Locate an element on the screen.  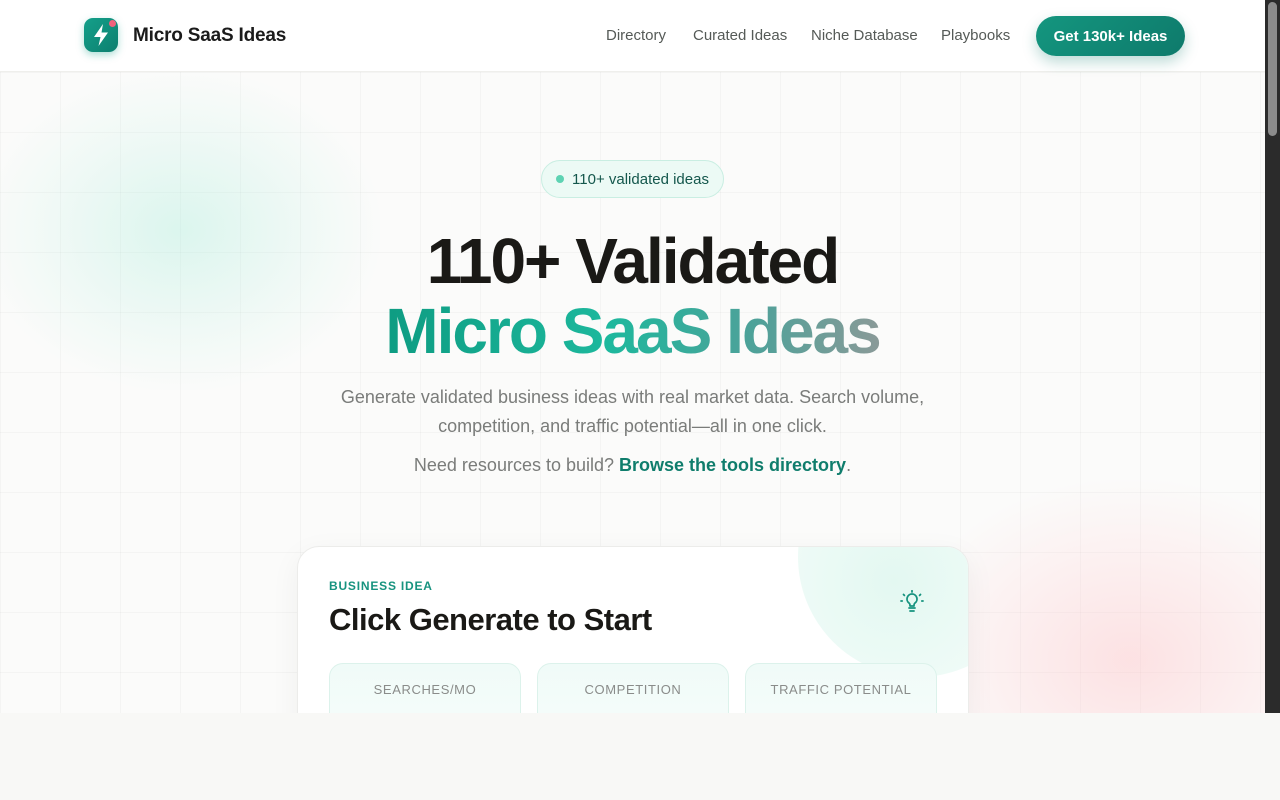
vertical-scrollbar is located at coordinates (1272, 356).